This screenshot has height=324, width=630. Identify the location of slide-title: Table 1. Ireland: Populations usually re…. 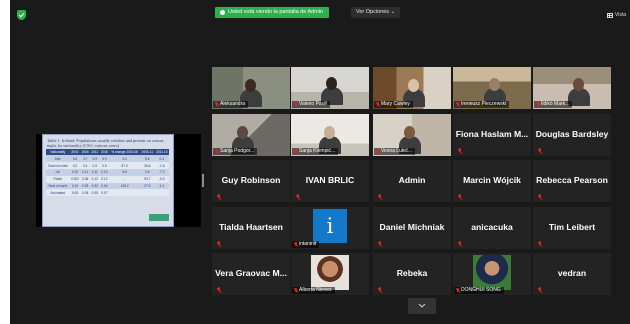
(105, 143).